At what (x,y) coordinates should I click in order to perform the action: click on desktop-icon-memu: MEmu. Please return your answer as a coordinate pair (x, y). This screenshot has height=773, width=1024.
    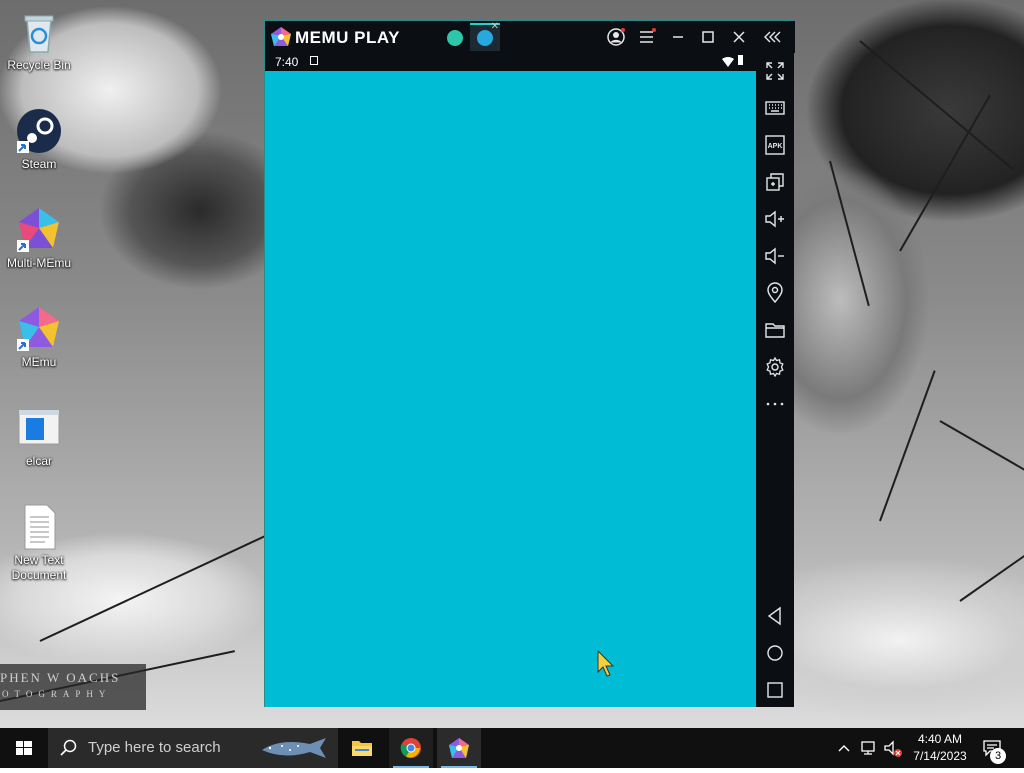
    Looking at the image, I should click on (39, 337).